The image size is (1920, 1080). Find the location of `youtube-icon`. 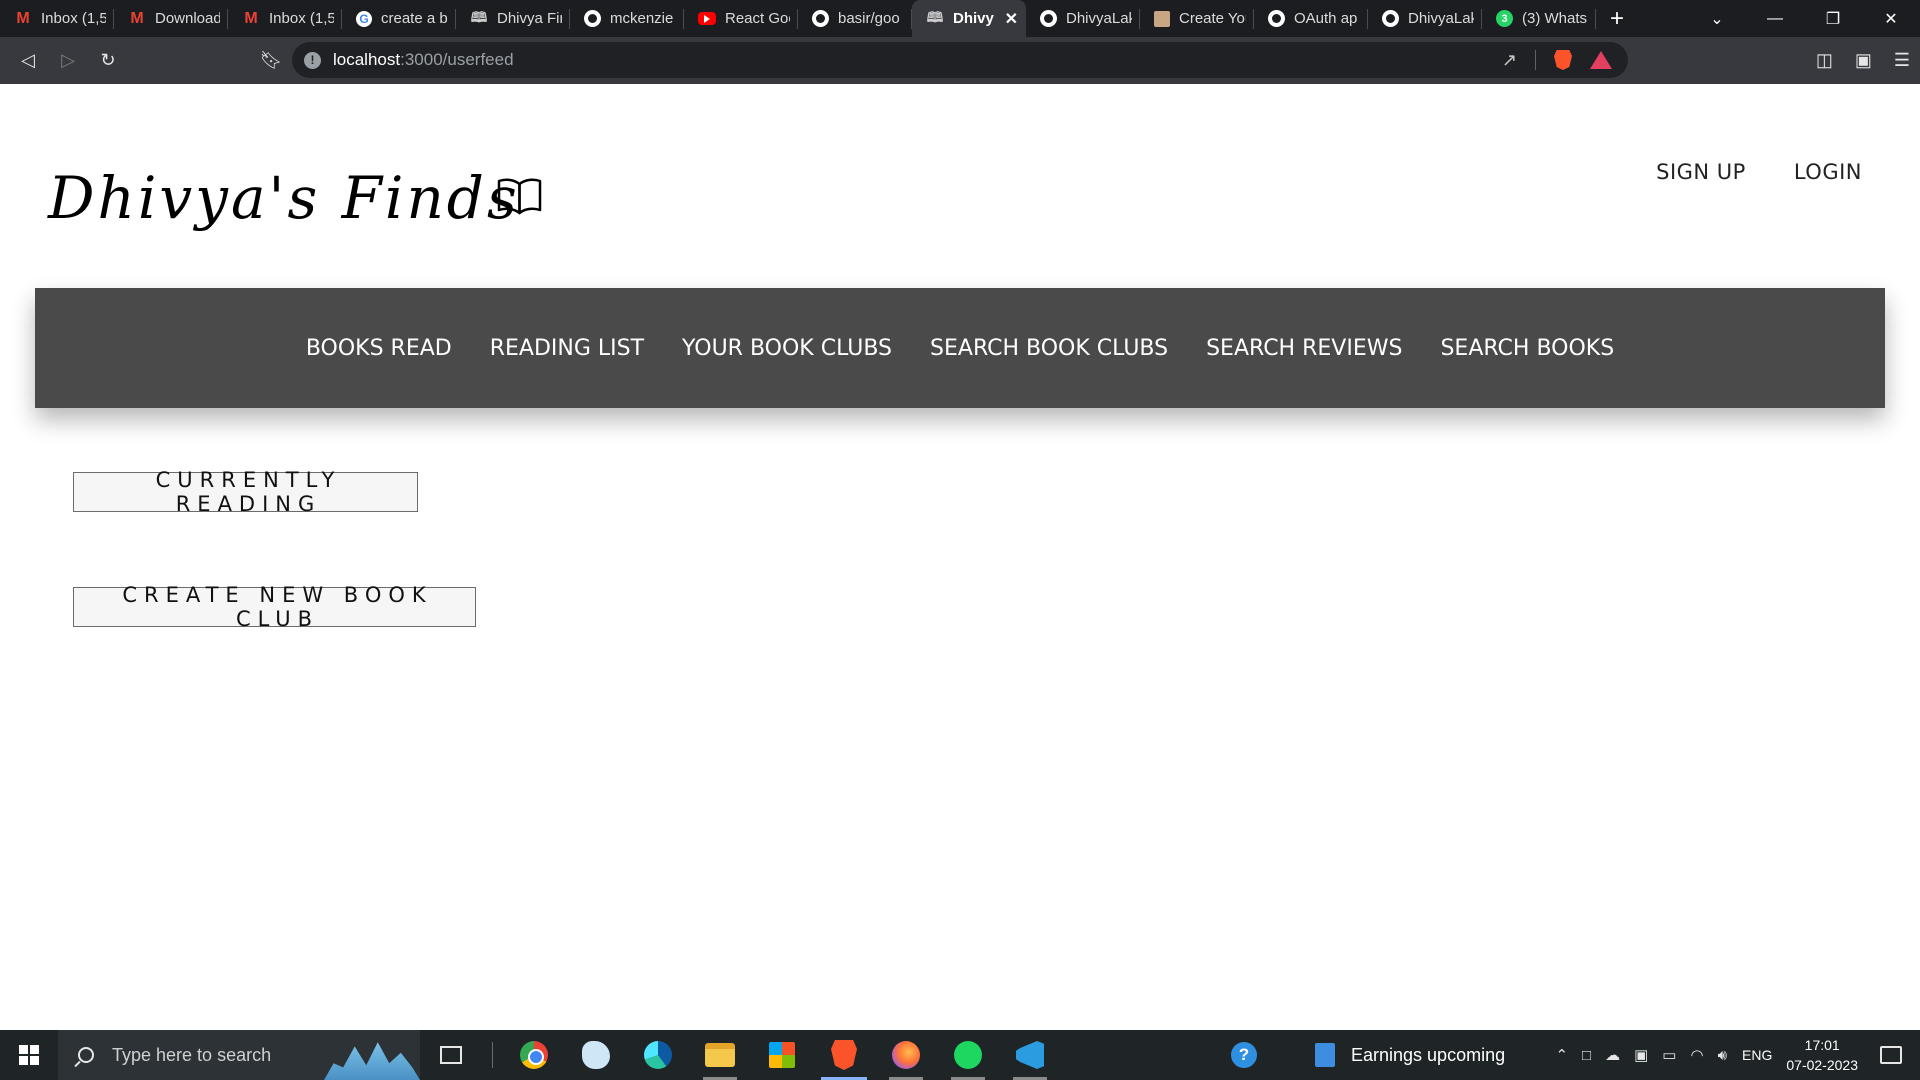

youtube-icon is located at coordinates (707, 18).